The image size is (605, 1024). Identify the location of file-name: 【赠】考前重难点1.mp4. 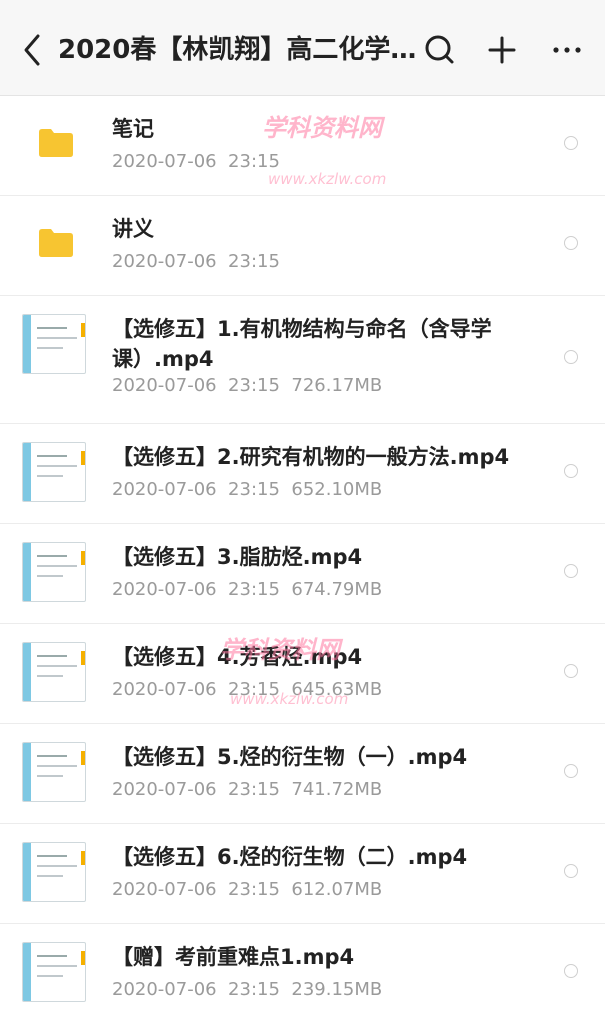
(233, 957).